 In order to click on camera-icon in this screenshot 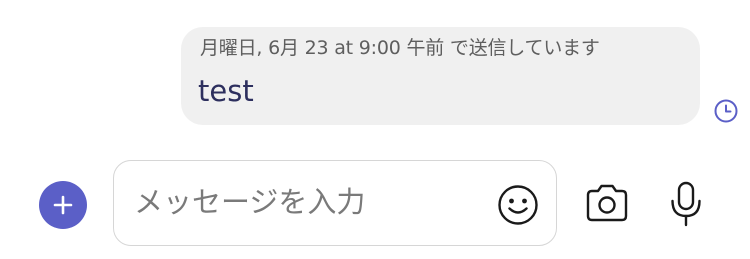, I will do `click(607, 203)`.